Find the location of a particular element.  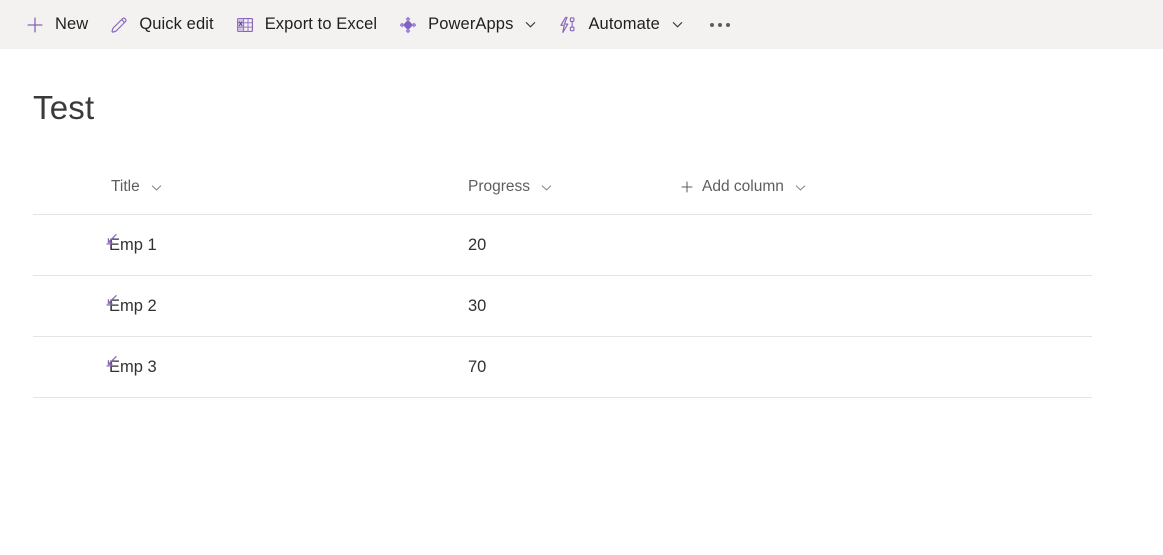

quick-edit-button: Quick edit is located at coordinates (160, 25).